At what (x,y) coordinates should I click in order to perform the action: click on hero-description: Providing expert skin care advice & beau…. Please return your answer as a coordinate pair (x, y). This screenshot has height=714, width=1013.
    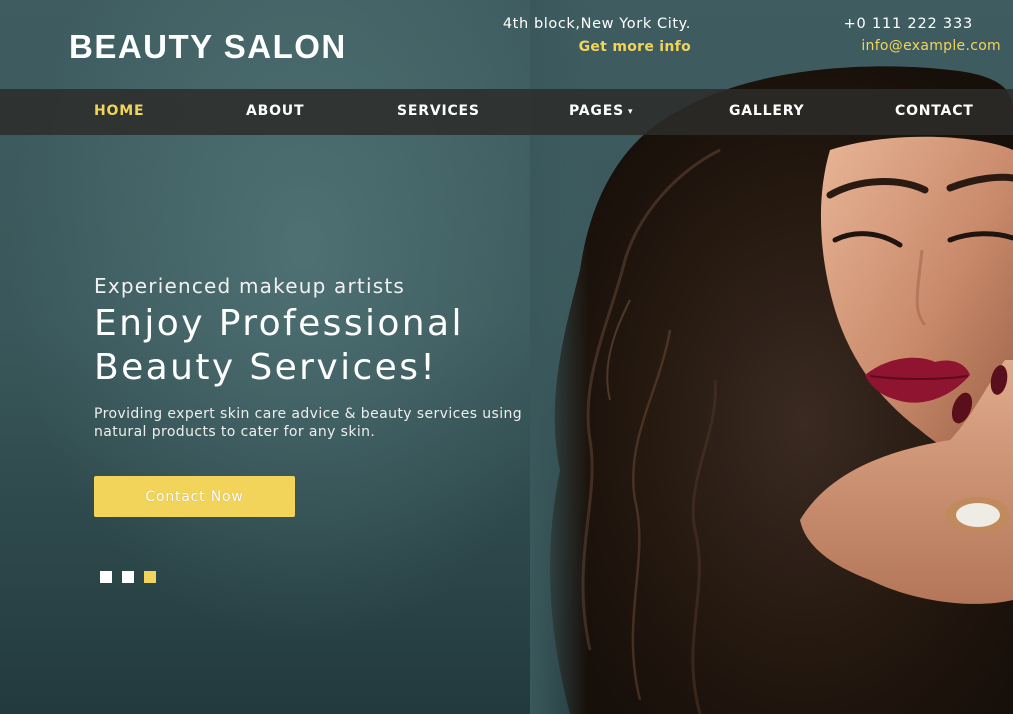
    Looking at the image, I should click on (308, 423).